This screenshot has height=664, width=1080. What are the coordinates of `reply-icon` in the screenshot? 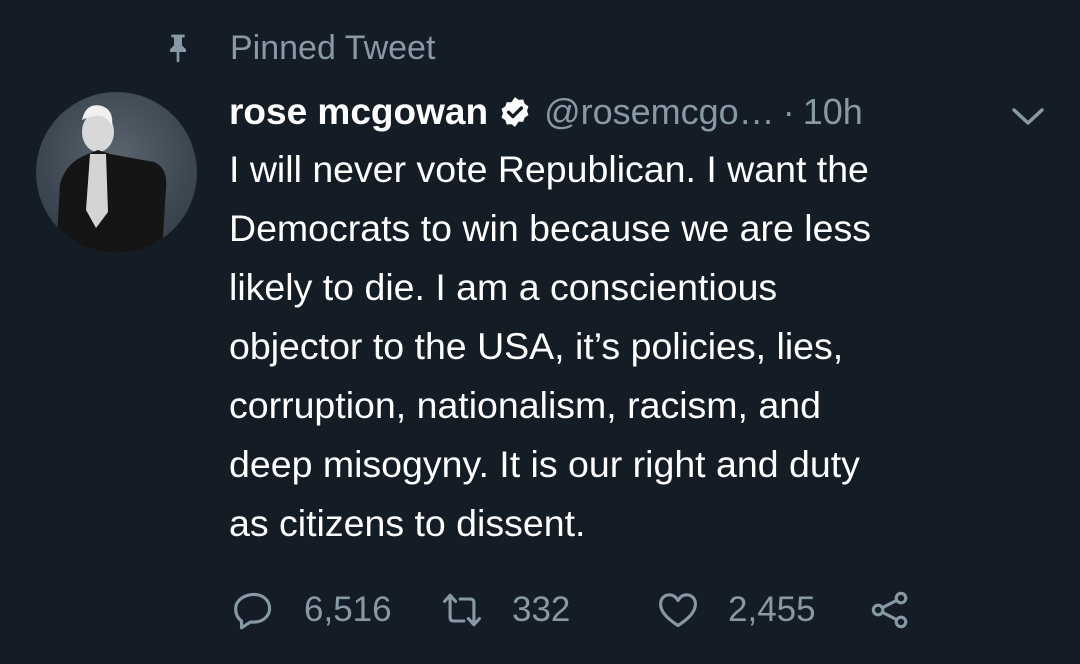 It's located at (253, 611).